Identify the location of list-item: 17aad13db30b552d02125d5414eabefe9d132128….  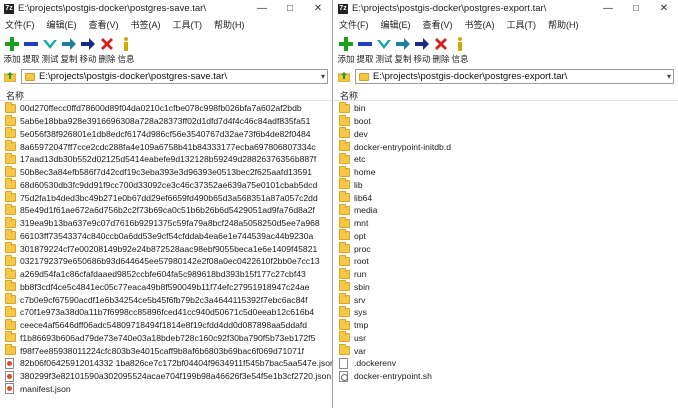
(166, 159).